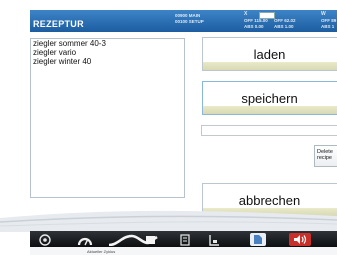 Image resolution: width=337 pixels, height=255 pixels. I want to click on chart-icon, so click(214, 239).